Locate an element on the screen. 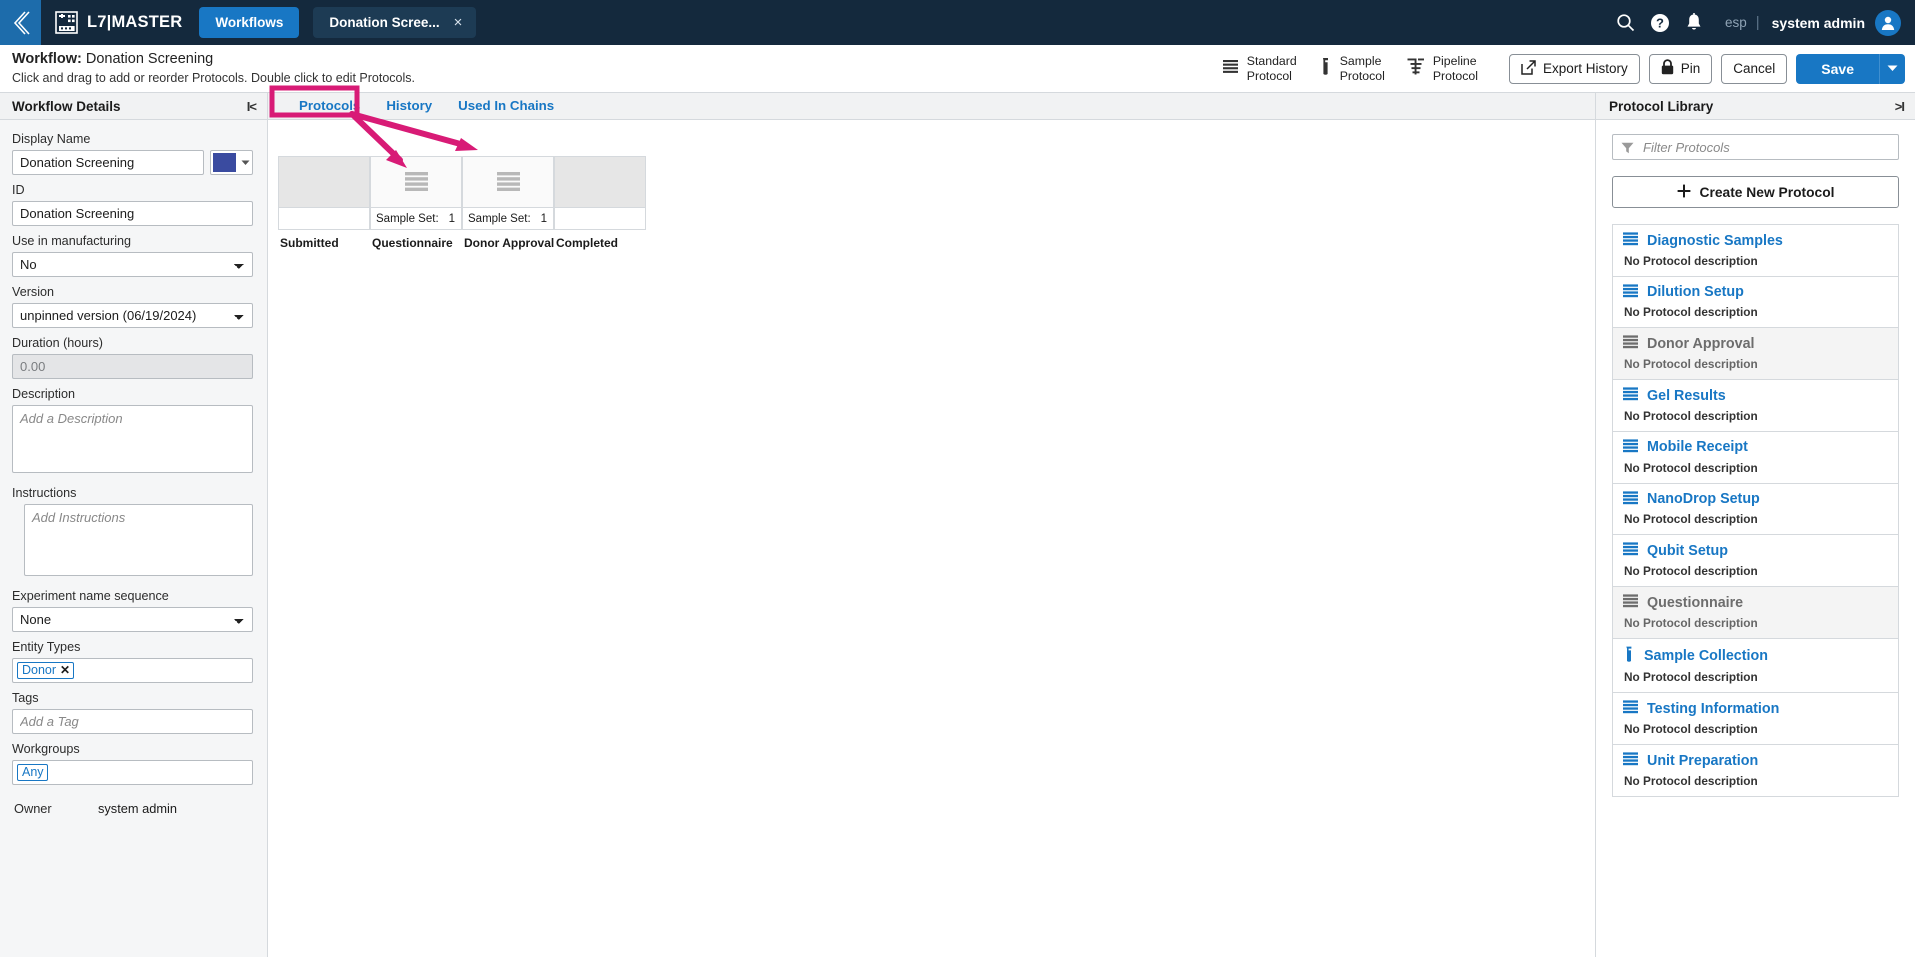 Image resolution: width=1915 pixels, height=957 pixels. protocol-name-label: Unit Preparation is located at coordinates (1703, 760).